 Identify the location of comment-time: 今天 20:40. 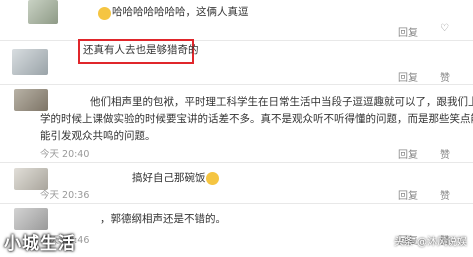
(65, 154).